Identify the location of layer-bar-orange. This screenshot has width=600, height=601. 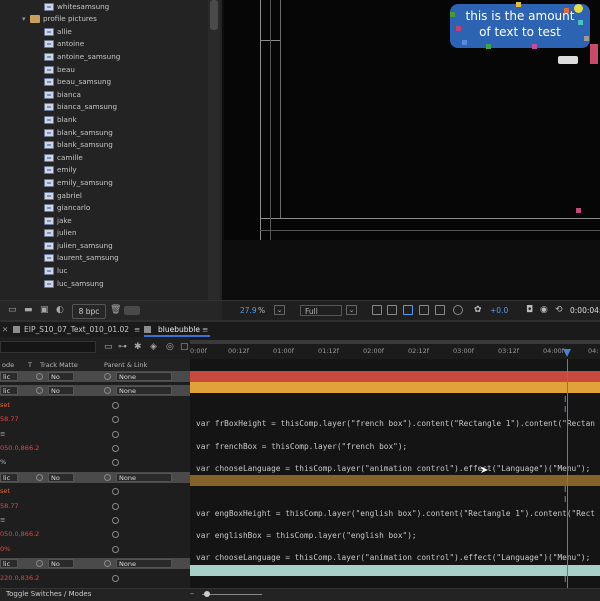
(395, 387).